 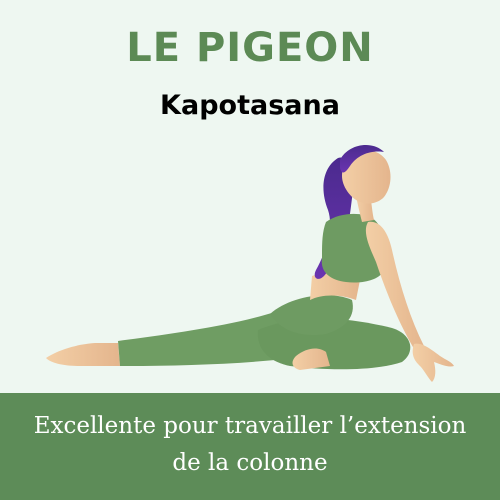 I want to click on pose-sanskrit-name: Kapotasana, so click(x=250, y=105).